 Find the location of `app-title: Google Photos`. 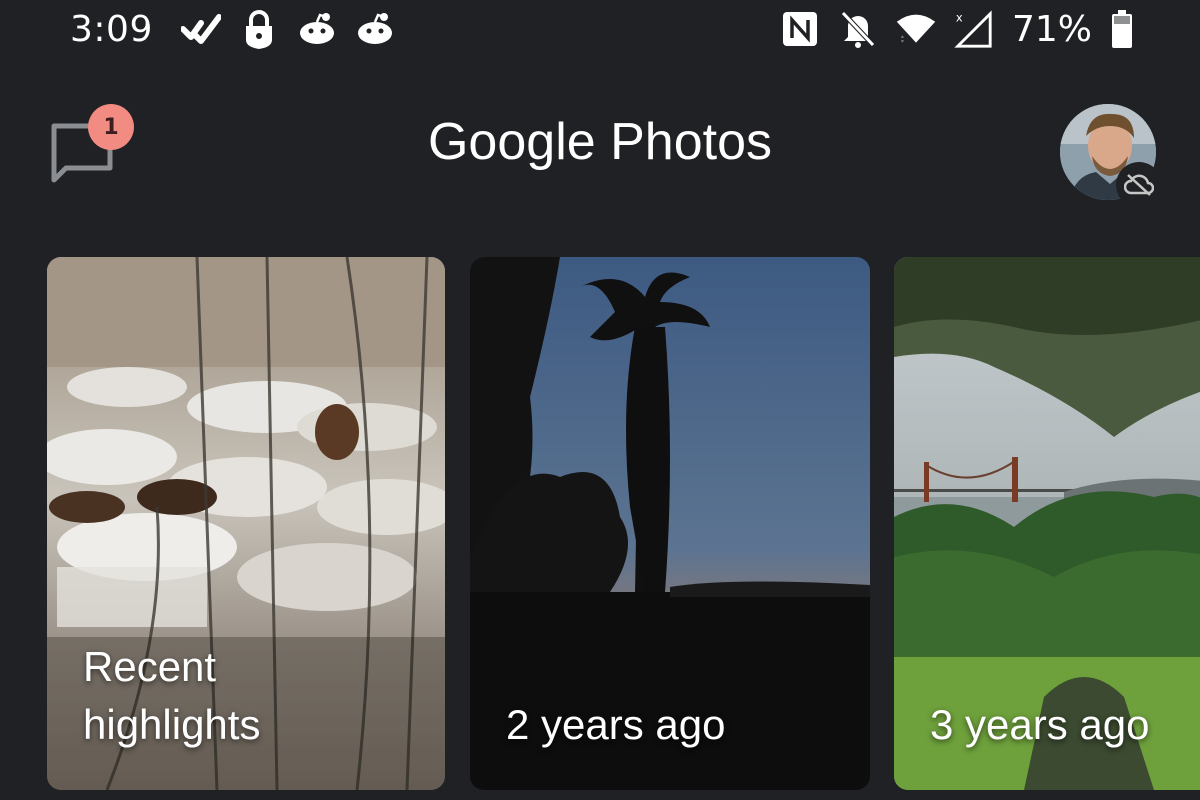

app-title: Google Photos is located at coordinates (600, 142).